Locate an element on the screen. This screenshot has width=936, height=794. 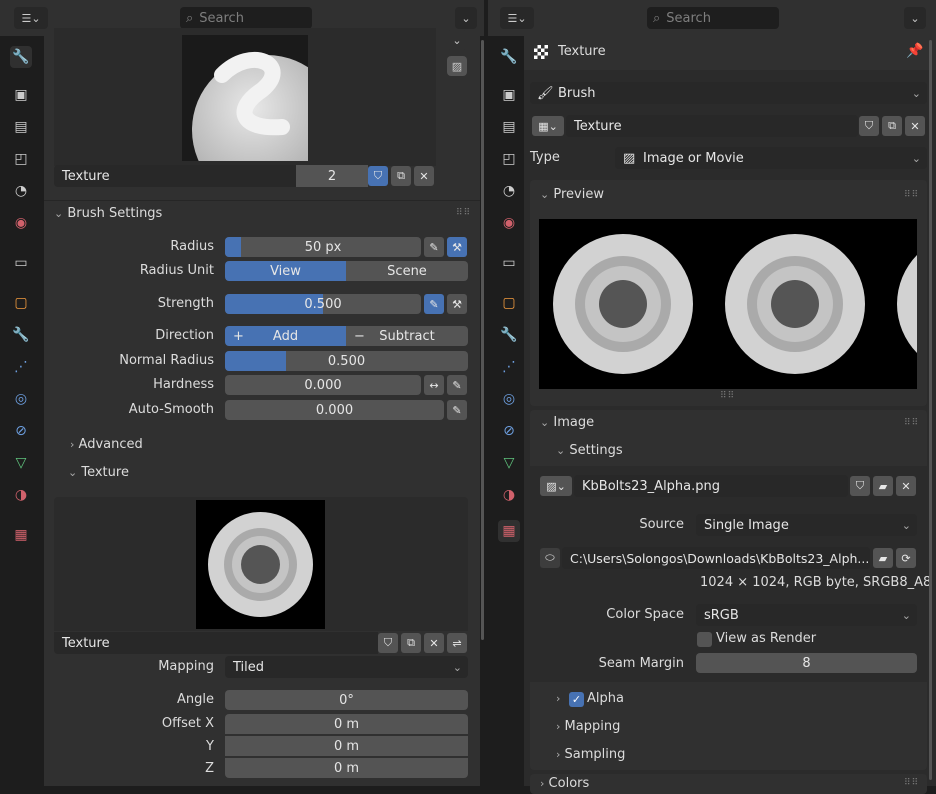
data-icon: ▽ is located at coordinates (21, 463).